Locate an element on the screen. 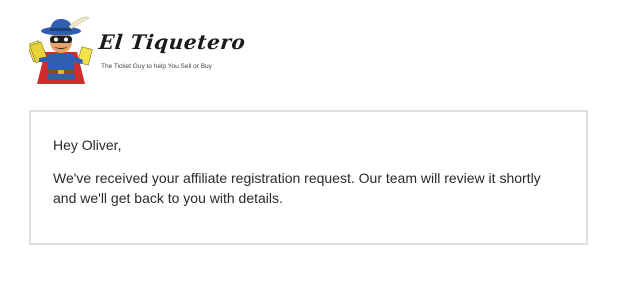 This screenshot has width=617, height=286. brand-tagline: The Ticket Guy to help You Sell or Buy is located at coordinates (156, 66).